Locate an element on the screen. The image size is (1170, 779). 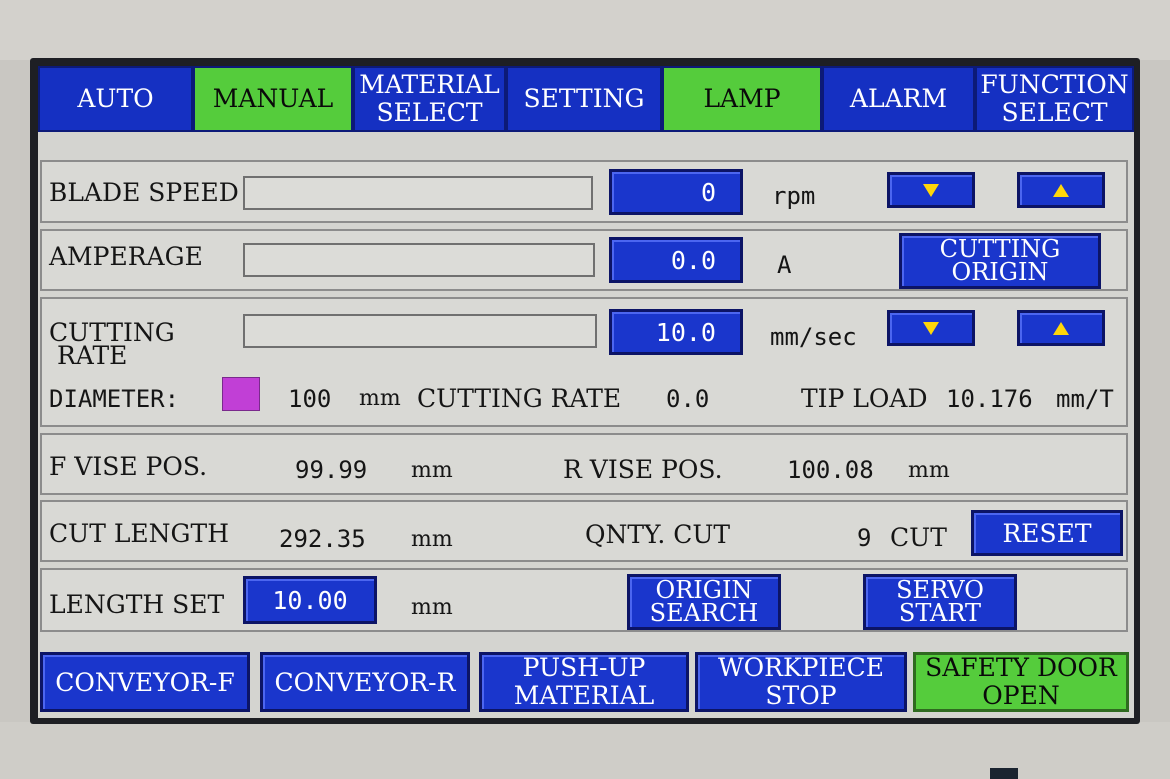
diameter-color-swatch is located at coordinates (241, 394).